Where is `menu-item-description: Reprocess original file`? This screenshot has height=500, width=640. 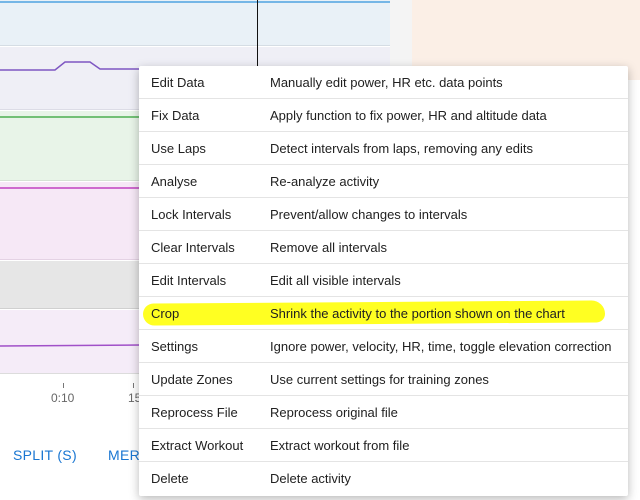 menu-item-description: Reprocess original file is located at coordinates (334, 412).